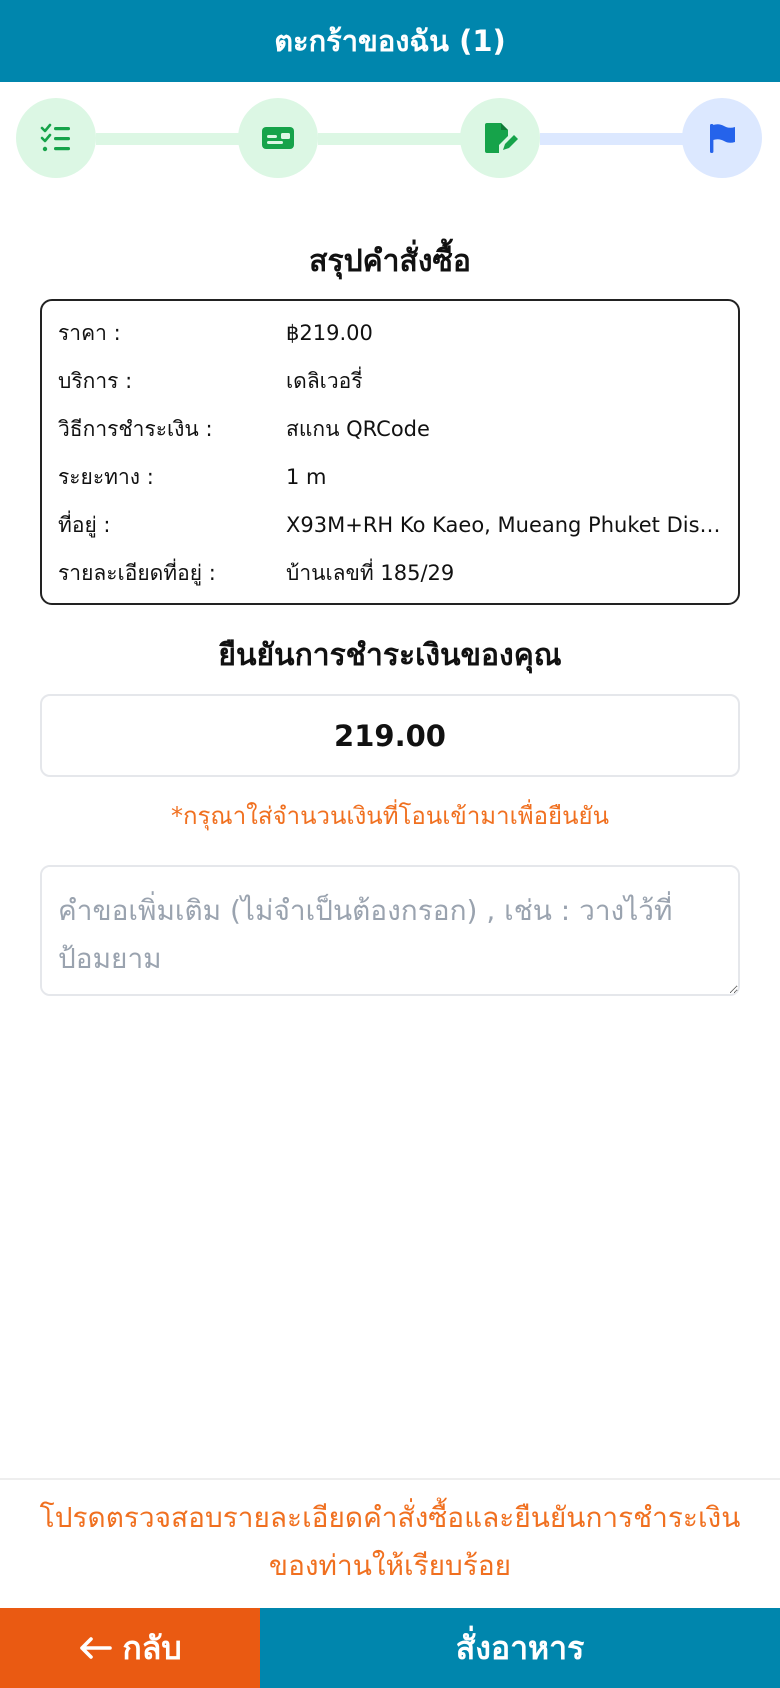 The height and width of the screenshot is (1688, 780). Describe the element at coordinates (329, 333) in the screenshot. I see `summary-value: ฿219.00` at that location.